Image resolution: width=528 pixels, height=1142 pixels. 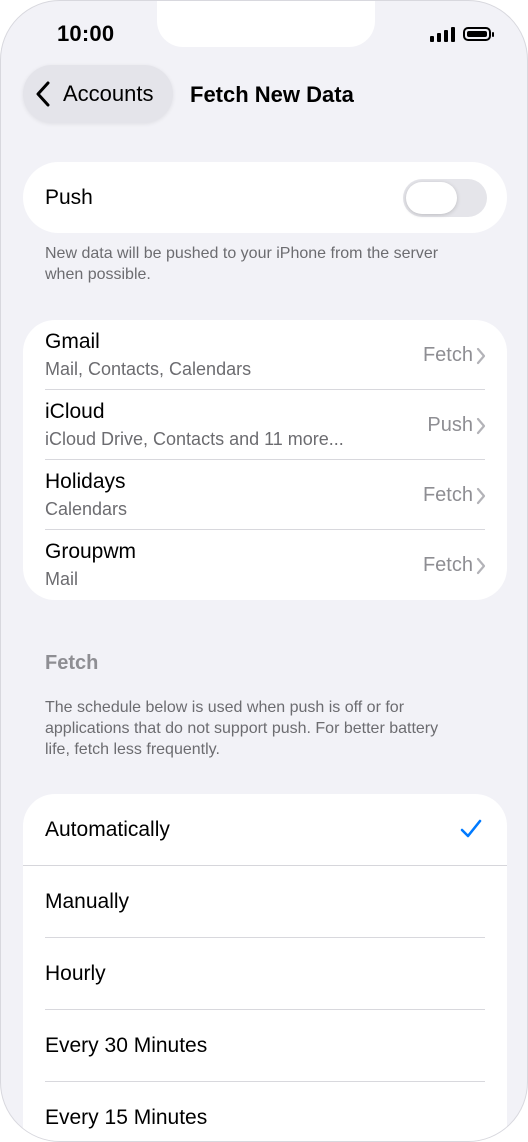 I want to click on push-toggle, so click(x=445, y=198).